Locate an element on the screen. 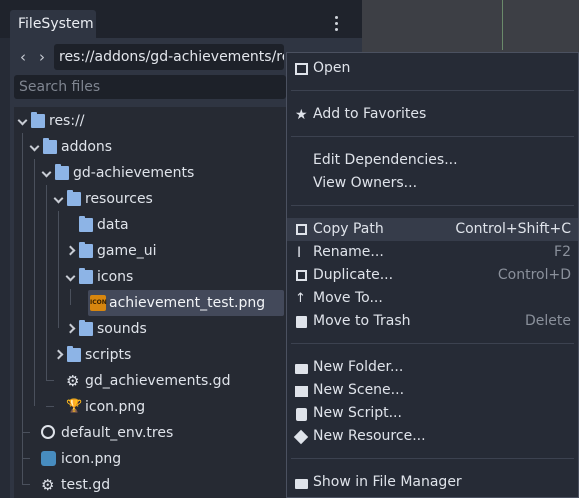 Image resolution: width=579 pixels, height=498 pixels. copy-icon is located at coordinates (301, 229).